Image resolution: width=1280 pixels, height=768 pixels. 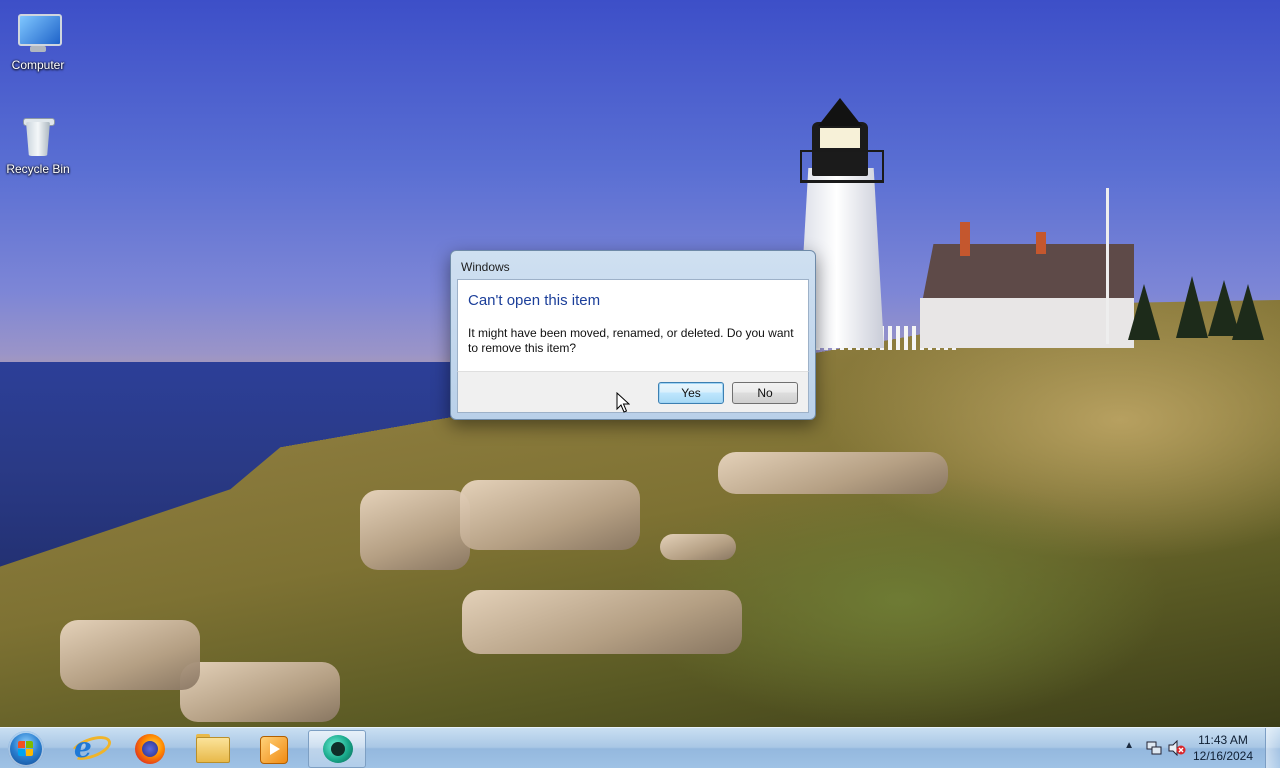 What do you see at coordinates (1027, 323) in the screenshot?
I see `wallpaper-house` at bounding box center [1027, 323].